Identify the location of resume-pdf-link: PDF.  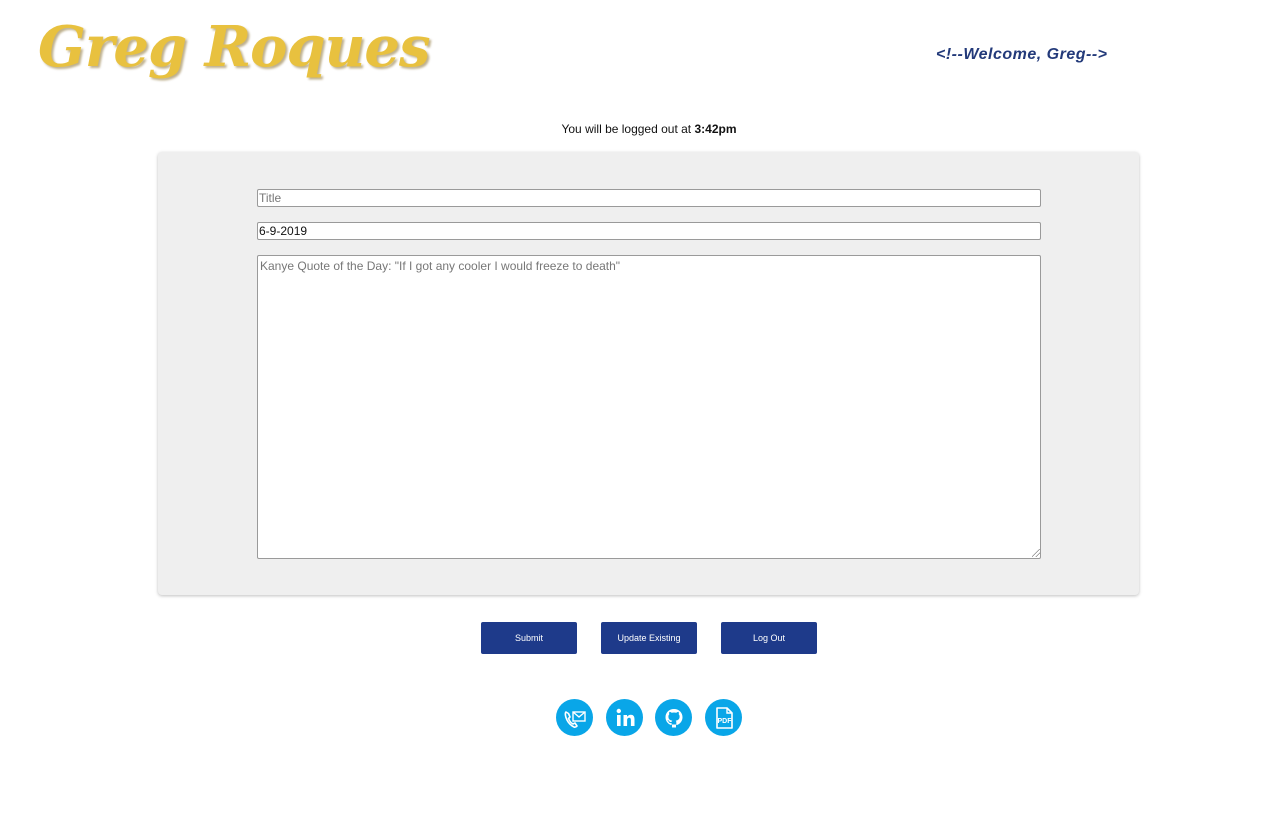
(723, 717).